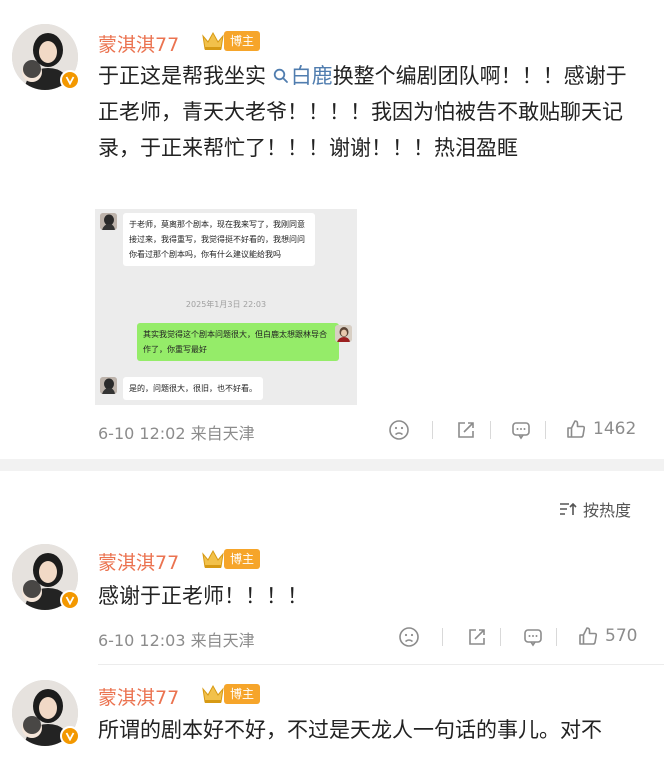  What do you see at coordinates (621, 636) in the screenshot?
I see `like-count: 570` at bounding box center [621, 636].